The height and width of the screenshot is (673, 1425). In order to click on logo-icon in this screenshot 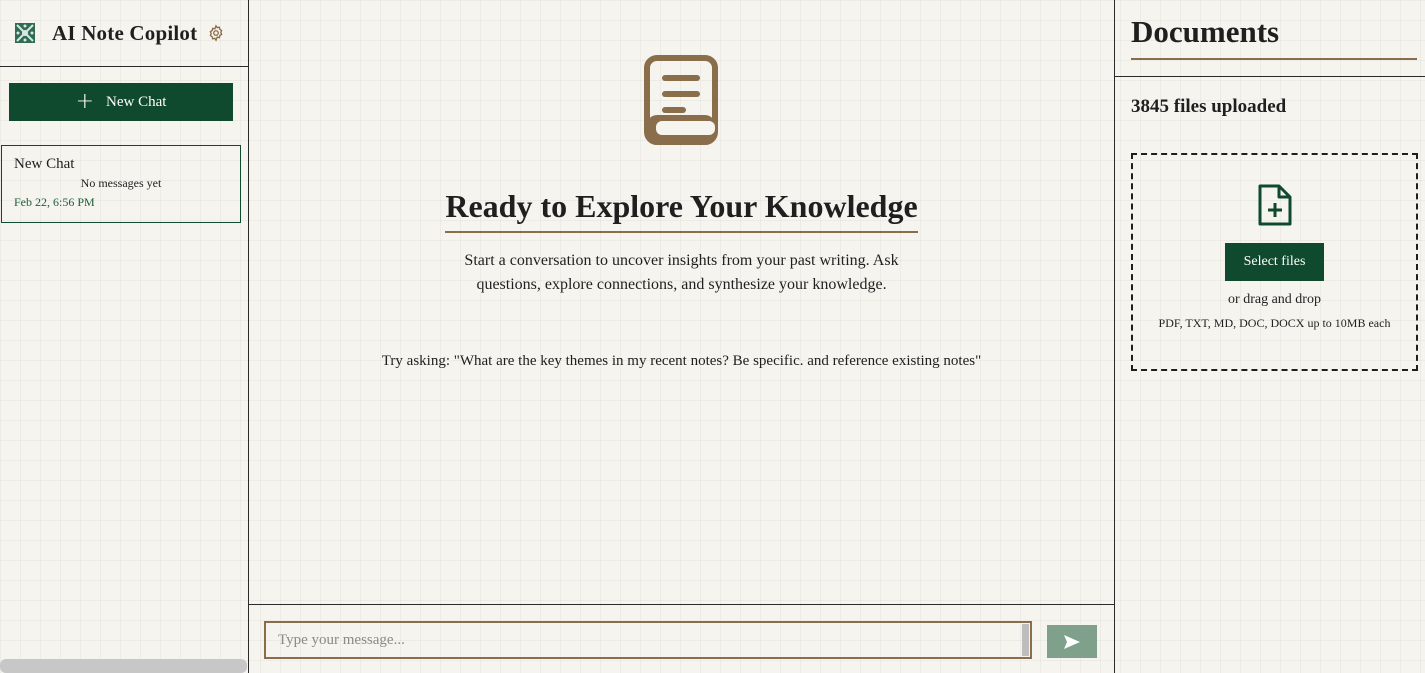, I will do `click(25, 33)`.